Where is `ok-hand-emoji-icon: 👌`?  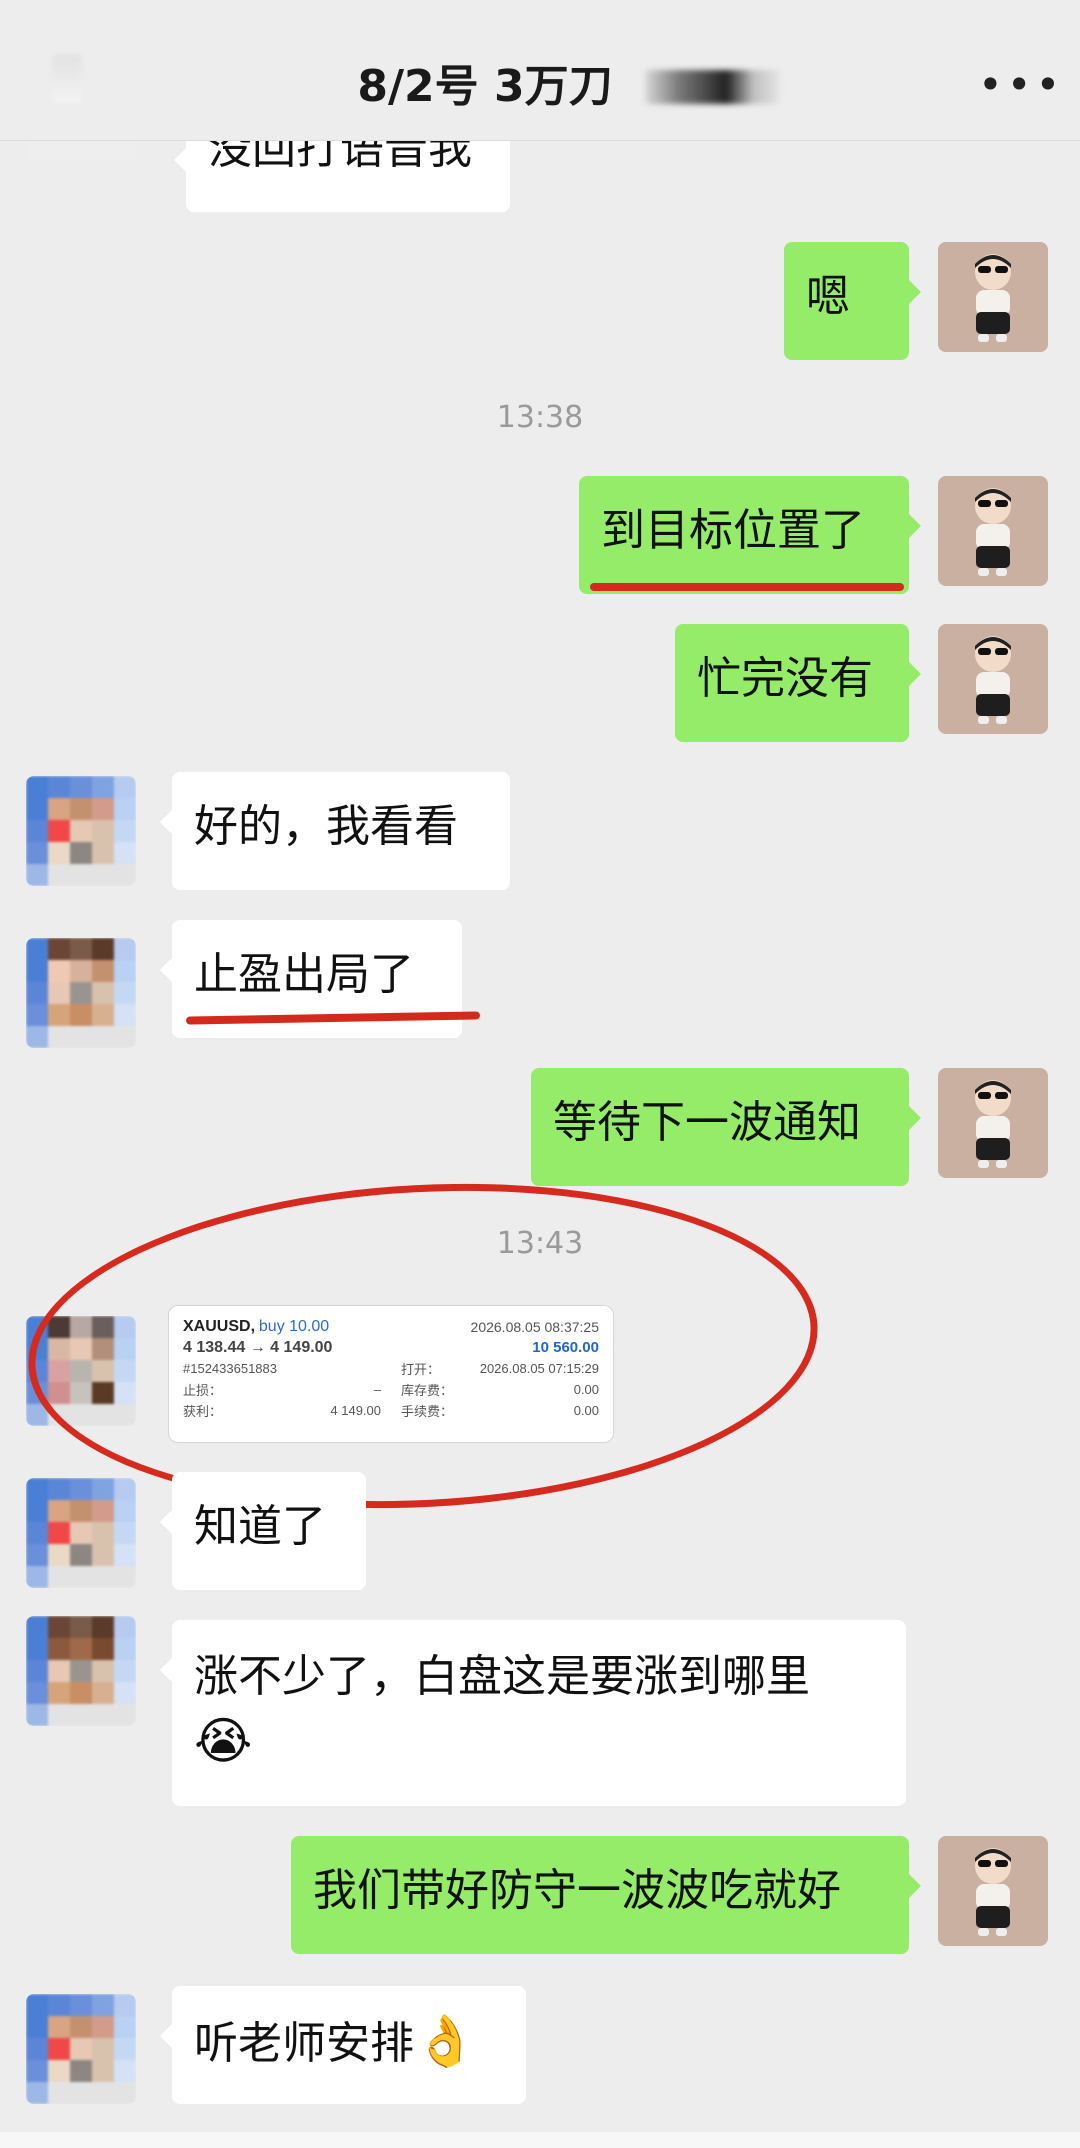
ok-hand-emoji-icon: 👌 is located at coordinates (445, 2041).